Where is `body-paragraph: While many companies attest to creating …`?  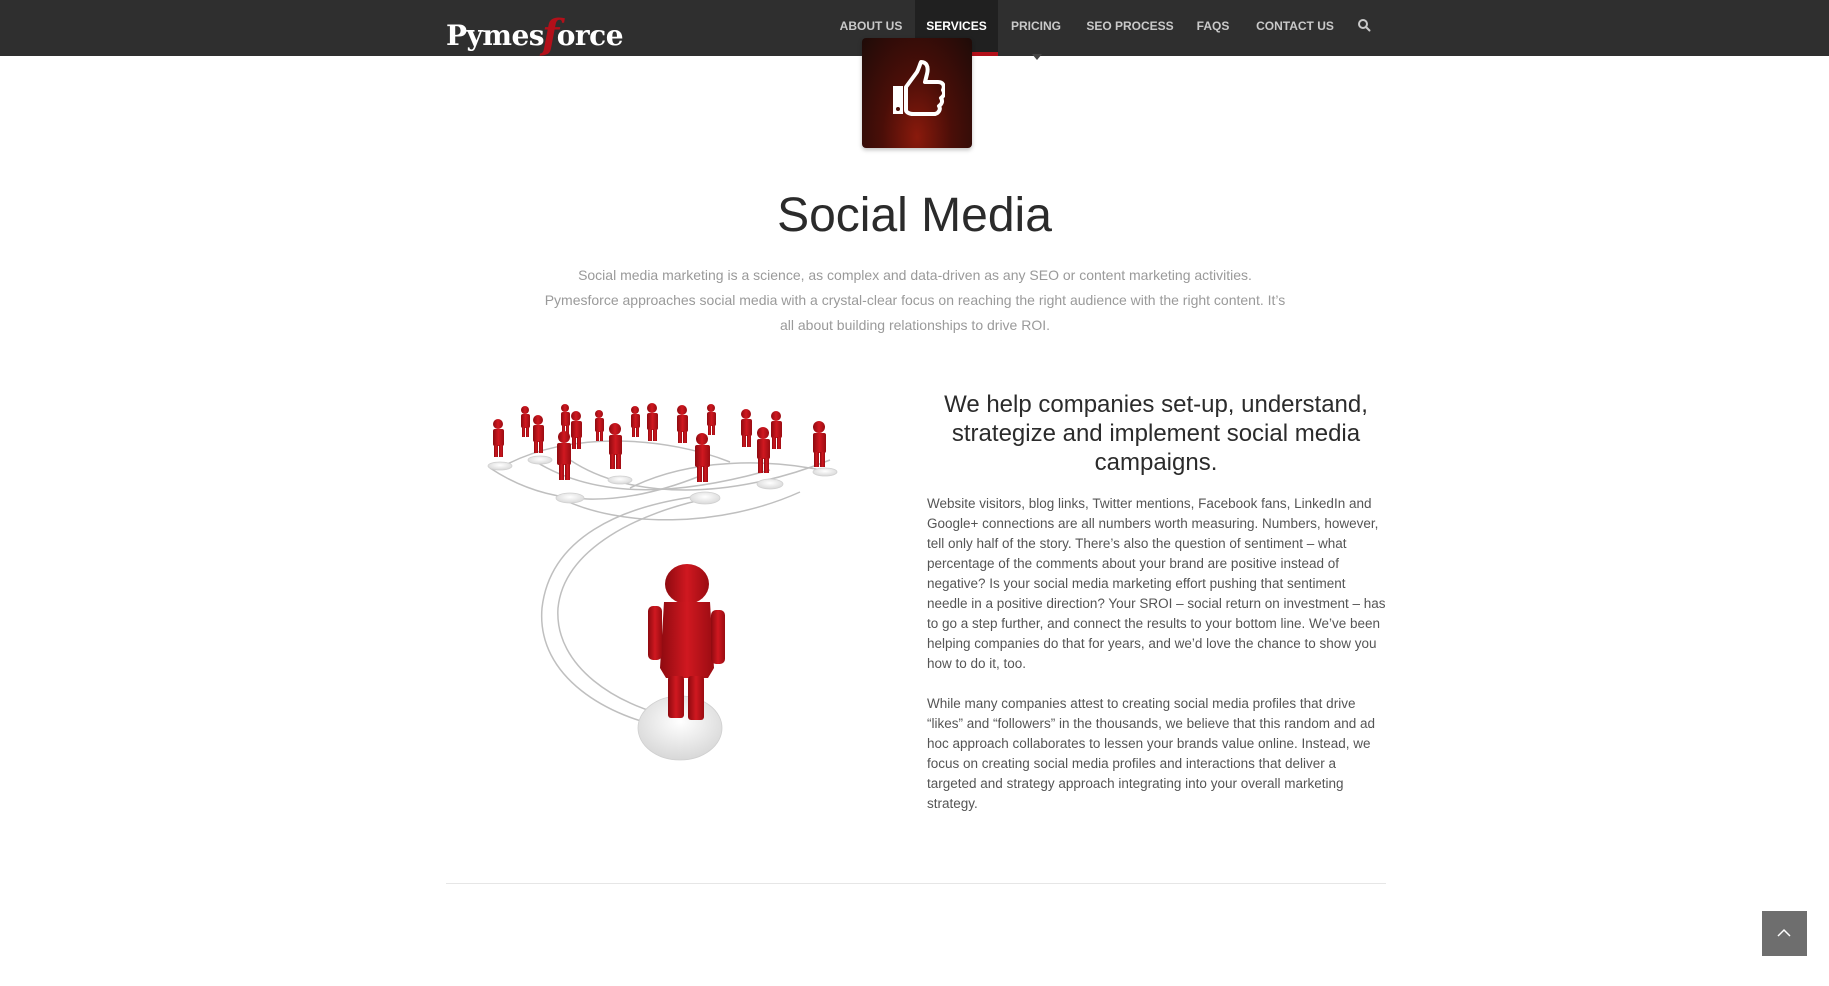 body-paragraph: While many companies attest to creating … is located at coordinates (1151, 753).